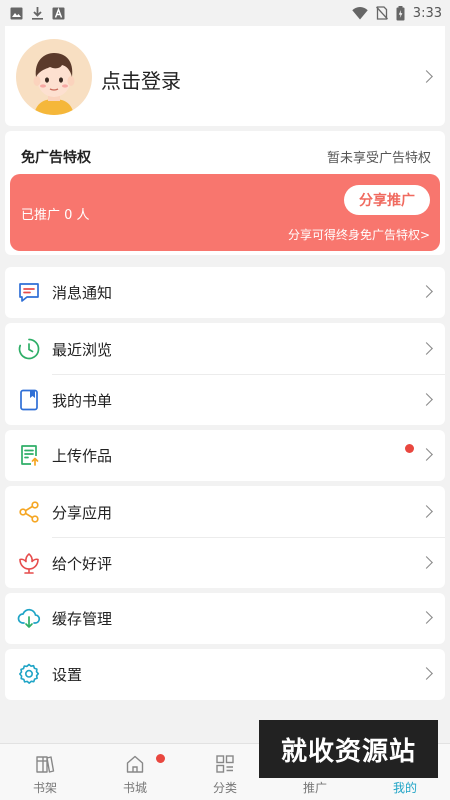 This screenshot has width=450, height=800. What do you see at coordinates (54, 77) in the screenshot?
I see `avatar` at bounding box center [54, 77].